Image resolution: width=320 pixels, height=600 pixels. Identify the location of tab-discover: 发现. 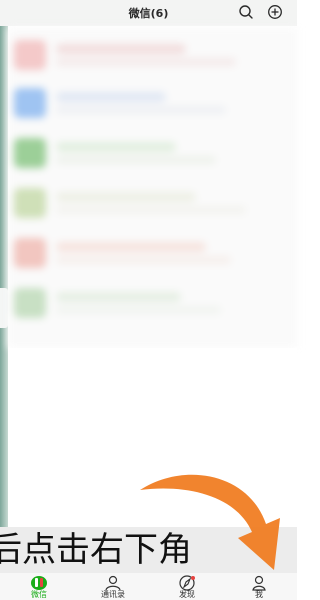
(187, 586).